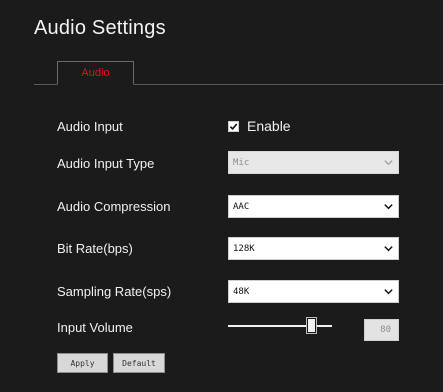 This screenshot has height=392, width=443. I want to click on input-volume-slider-track, so click(280, 326).